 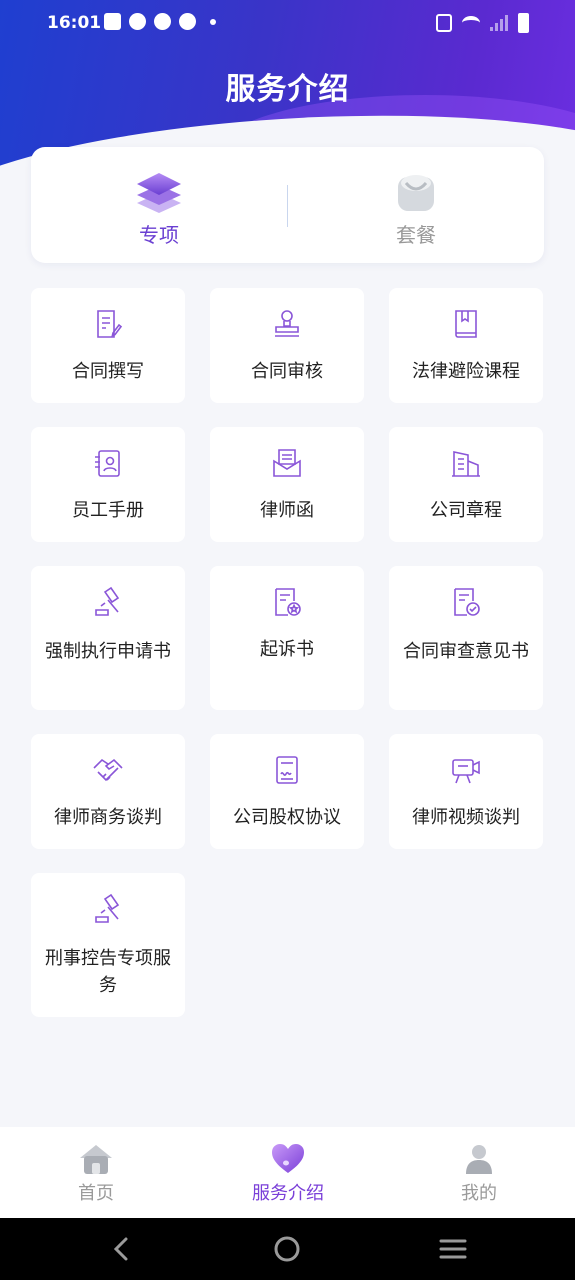 What do you see at coordinates (466, 791) in the screenshot?
I see `service-card-video-negotiation: 律师视频谈判` at bounding box center [466, 791].